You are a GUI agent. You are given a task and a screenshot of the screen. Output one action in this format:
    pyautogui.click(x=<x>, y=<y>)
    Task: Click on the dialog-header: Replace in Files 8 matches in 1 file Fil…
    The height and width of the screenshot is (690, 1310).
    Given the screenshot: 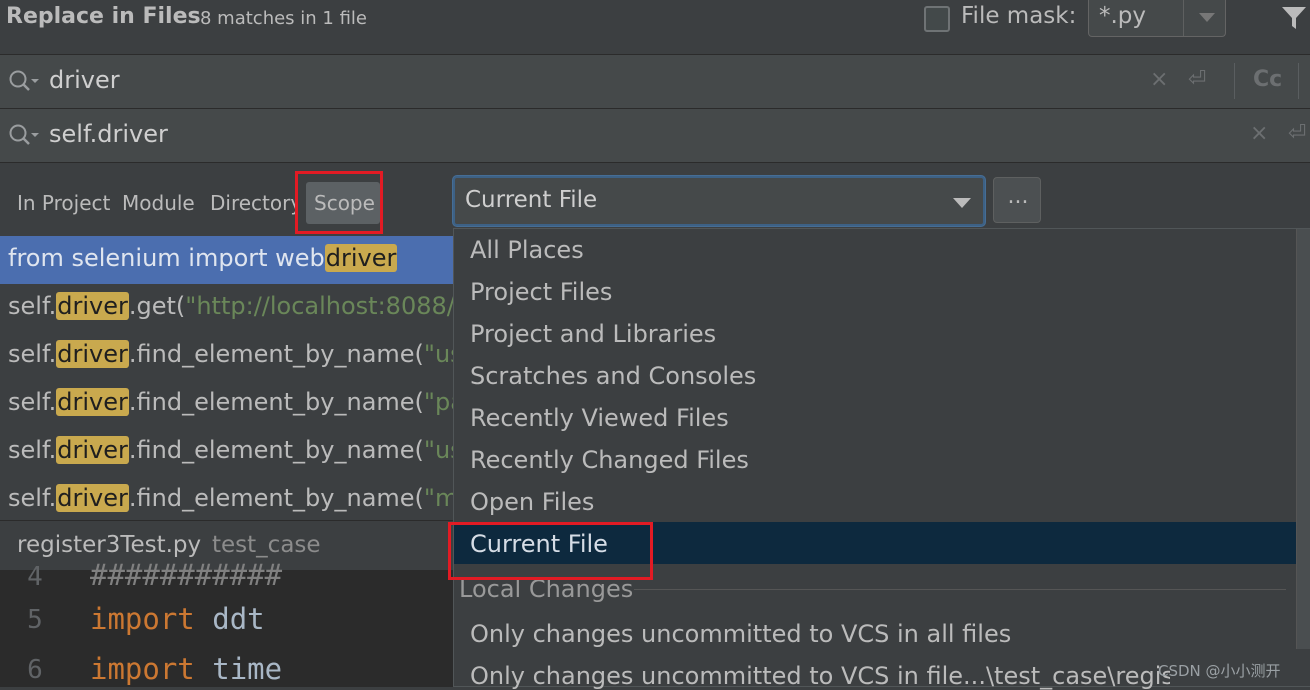 What is the action you would take?
    pyautogui.click(x=655, y=27)
    